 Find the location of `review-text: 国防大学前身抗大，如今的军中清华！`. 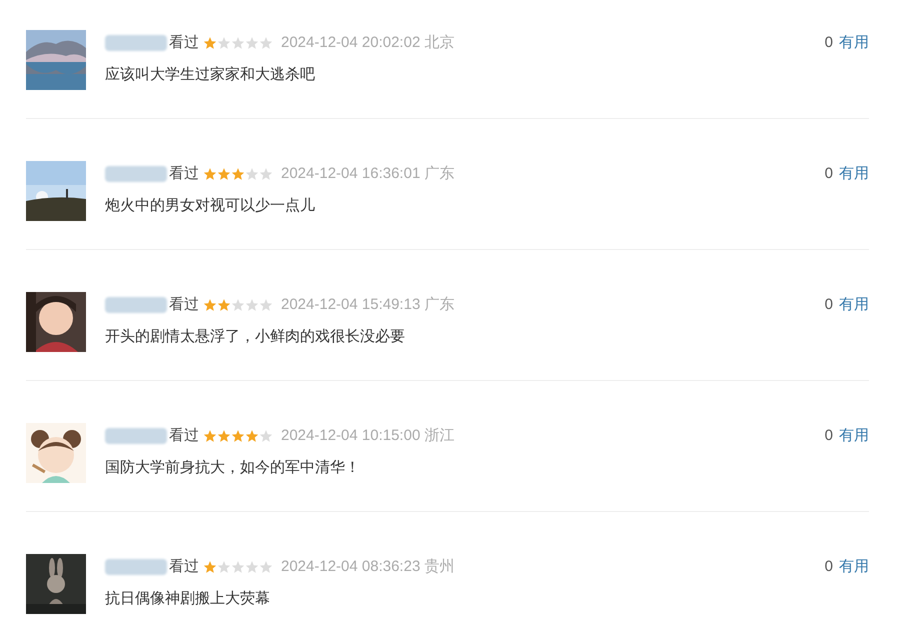

review-text: 国防大学前身抗大，如今的军中清华！ is located at coordinates (233, 468).